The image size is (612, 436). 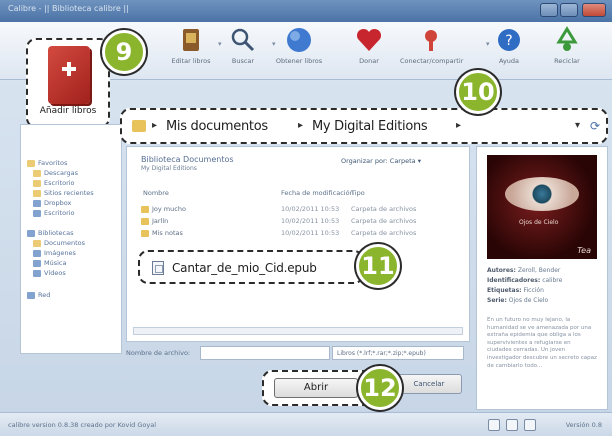 What do you see at coordinates (38, 295) in the screenshot?
I see `nav-item-network: Red` at bounding box center [38, 295].